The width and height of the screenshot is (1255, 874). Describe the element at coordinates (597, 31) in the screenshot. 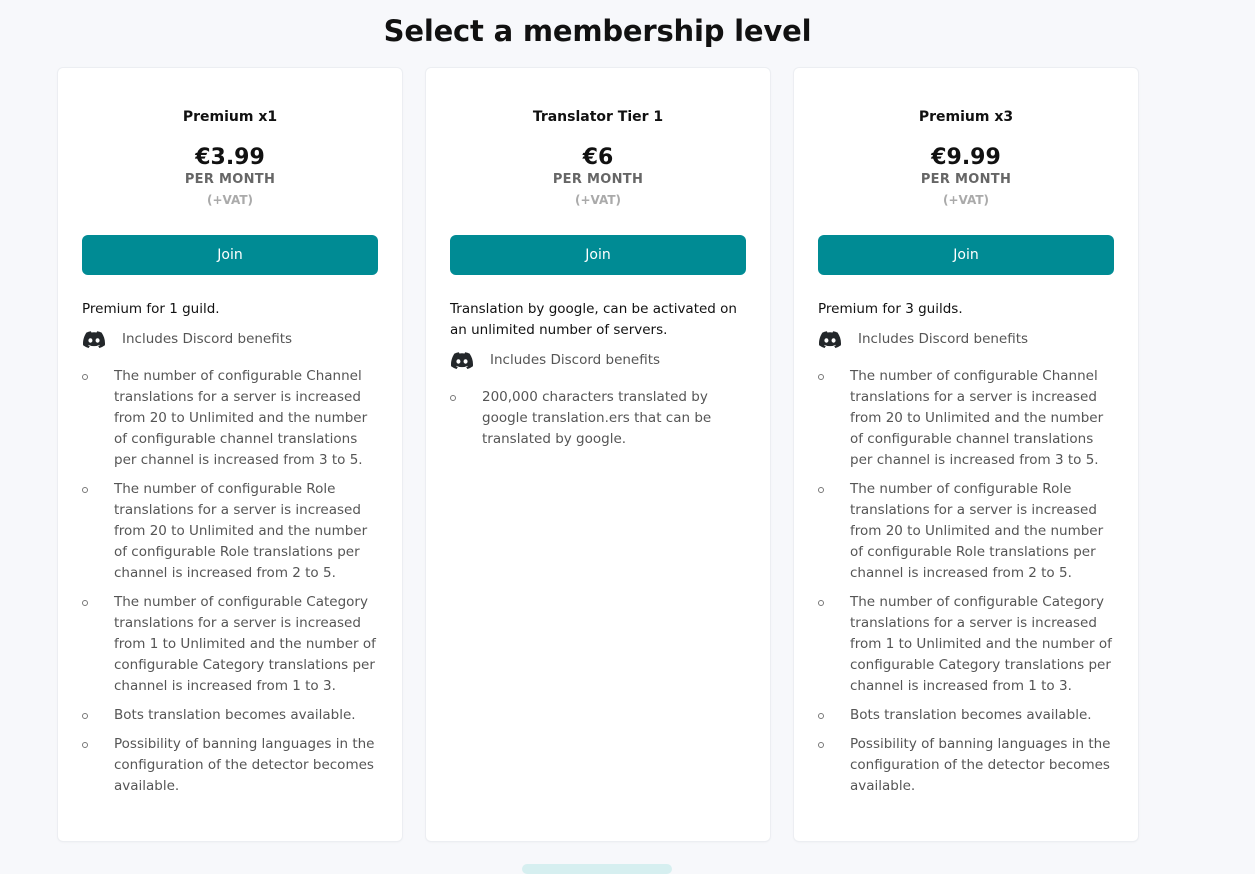

I see `page-title: Select a membership level` at that location.